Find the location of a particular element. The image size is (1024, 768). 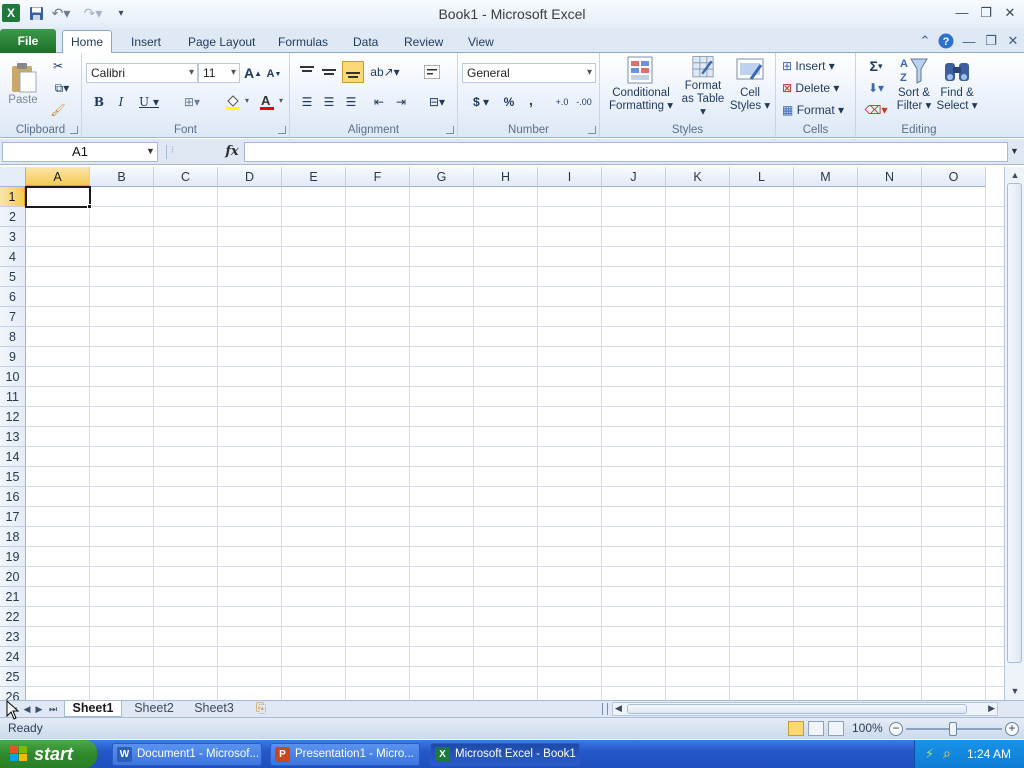

number-format-combo: General is located at coordinates (529, 73).